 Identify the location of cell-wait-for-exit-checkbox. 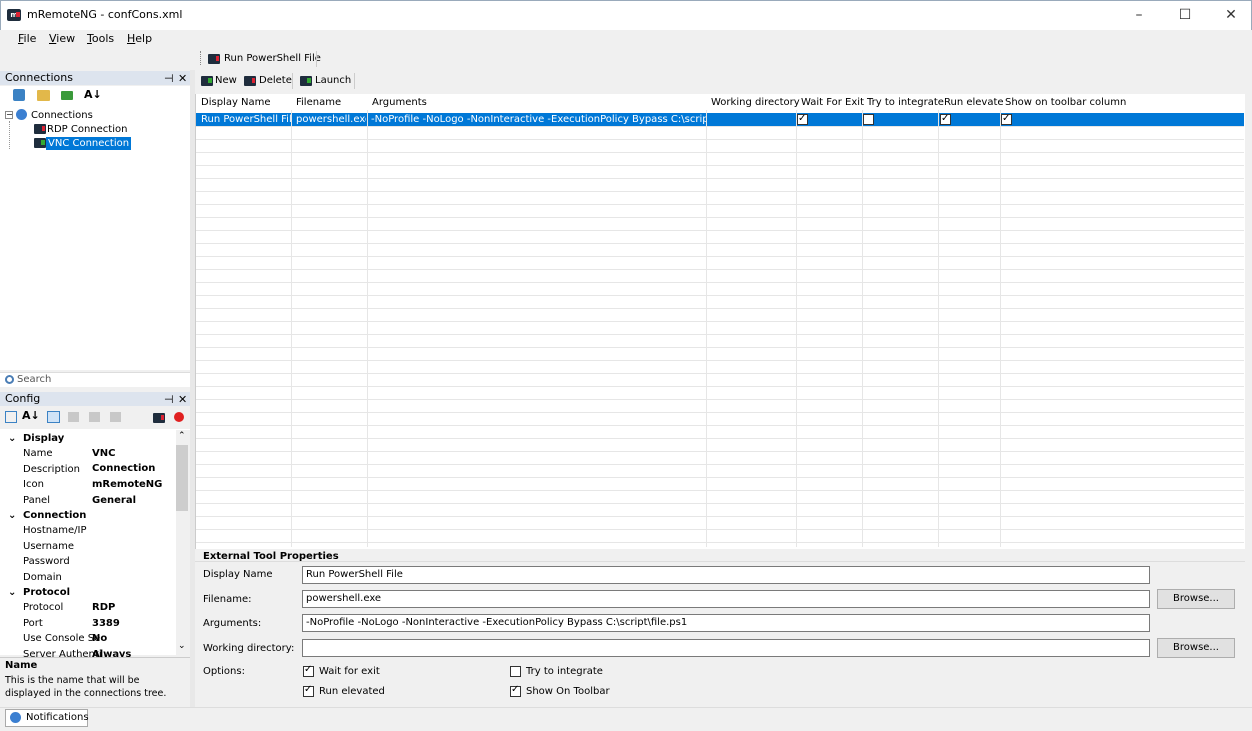
(802, 118).